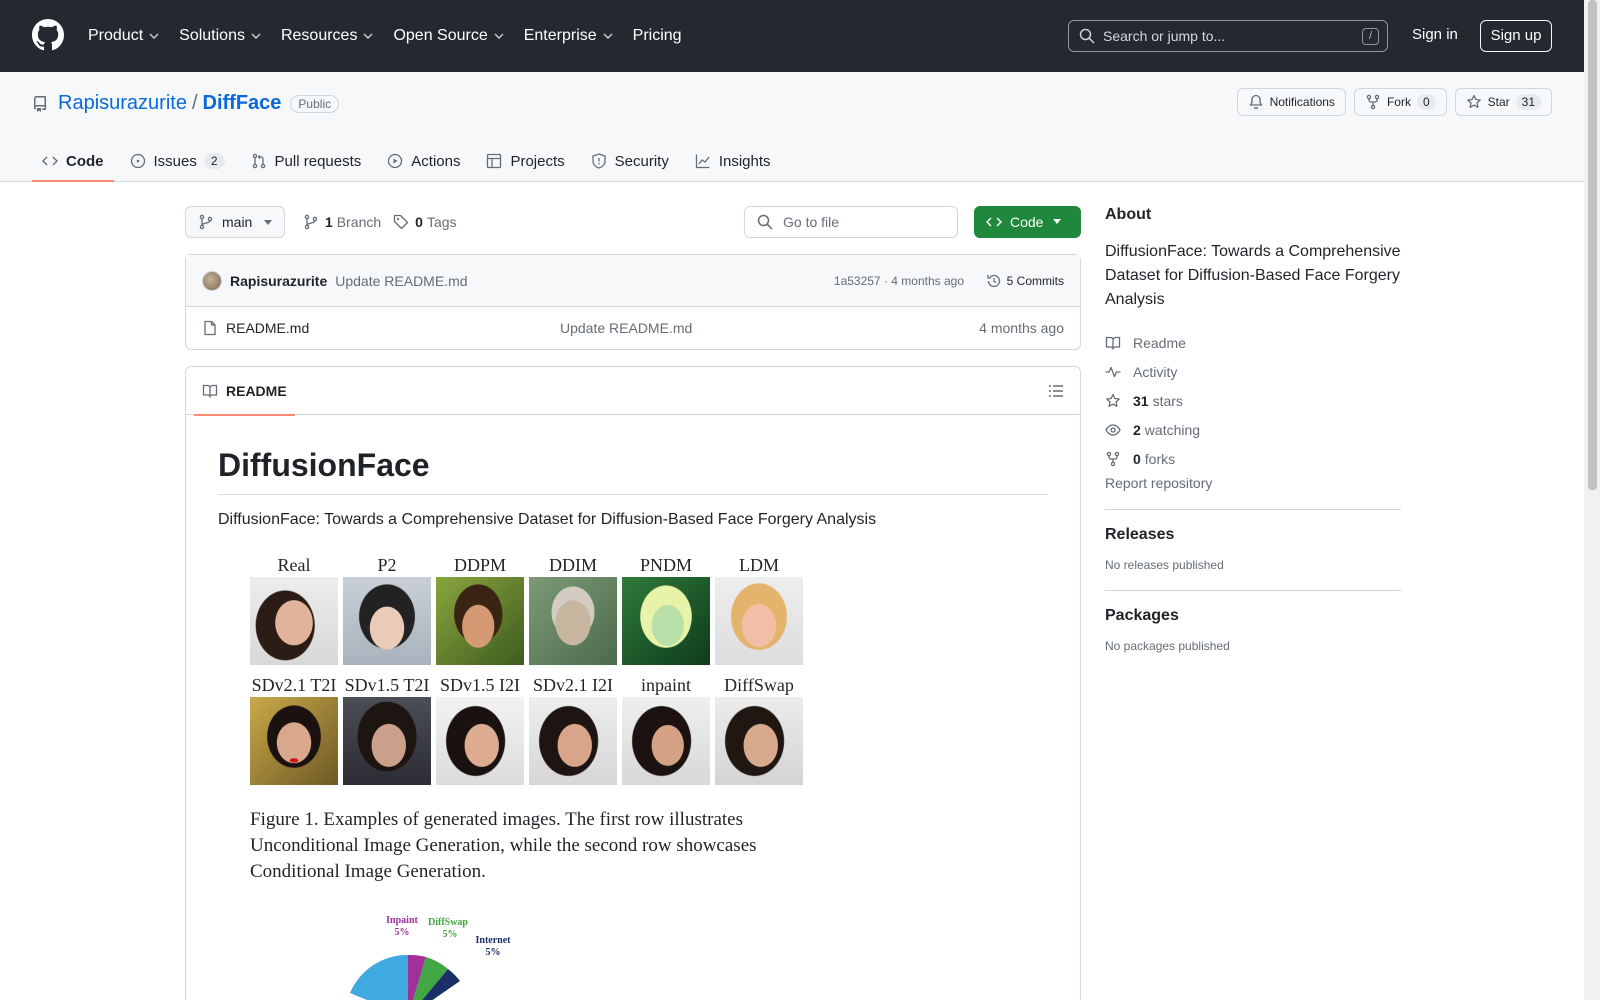  What do you see at coordinates (657, 36) in the screenshot?
I see `nav-pricing: Pricing` at bounding box center [657, 36].